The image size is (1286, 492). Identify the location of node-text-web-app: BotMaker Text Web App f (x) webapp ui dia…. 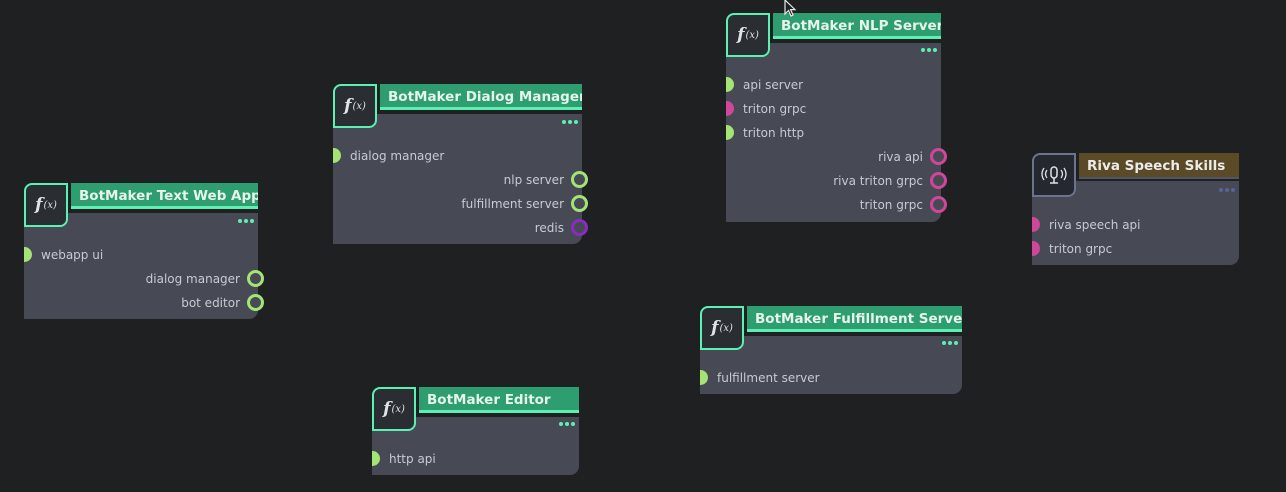
(144, 251).